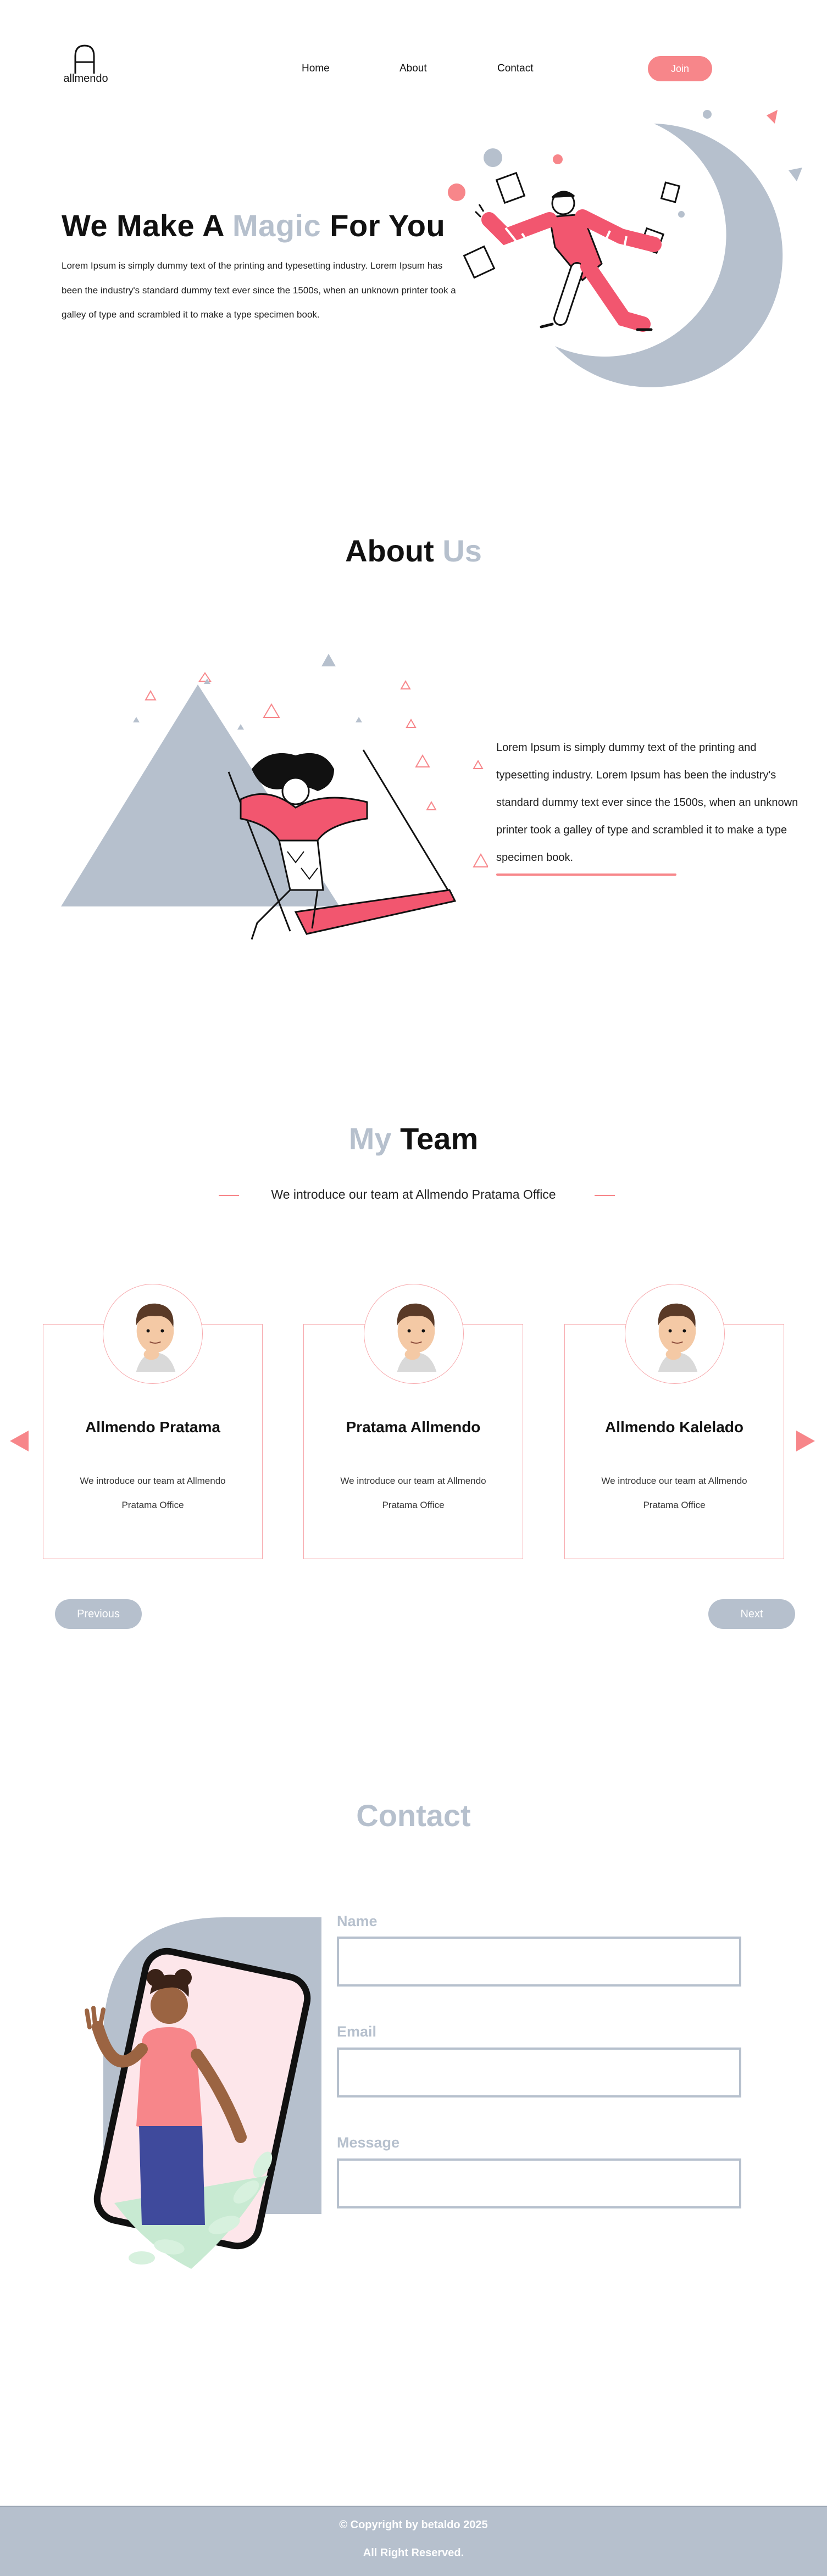 This screenshot has height=2576, width=827. What do you see at coordinates (369, 2142) in the screenshot?
I see `message-label: Message` at bounding box center [369, 2142].